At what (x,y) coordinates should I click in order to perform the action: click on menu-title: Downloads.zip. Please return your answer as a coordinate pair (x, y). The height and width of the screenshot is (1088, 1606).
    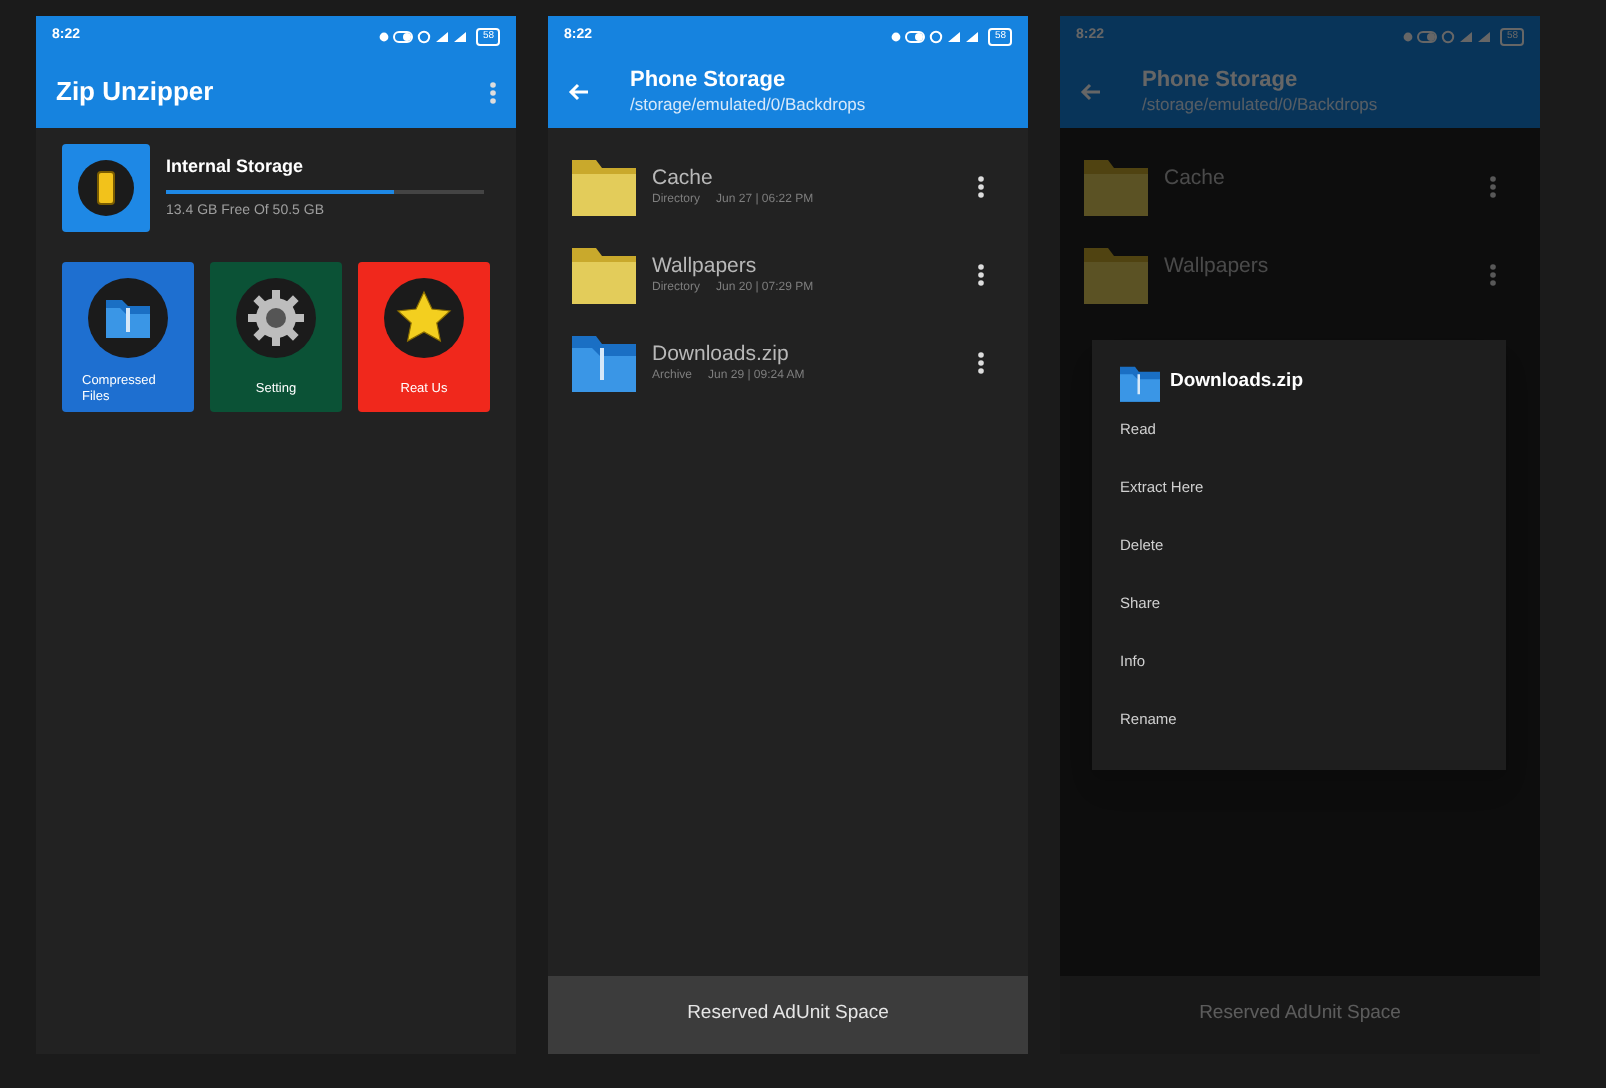
    Looking at the image, I should click on (1236, 381).